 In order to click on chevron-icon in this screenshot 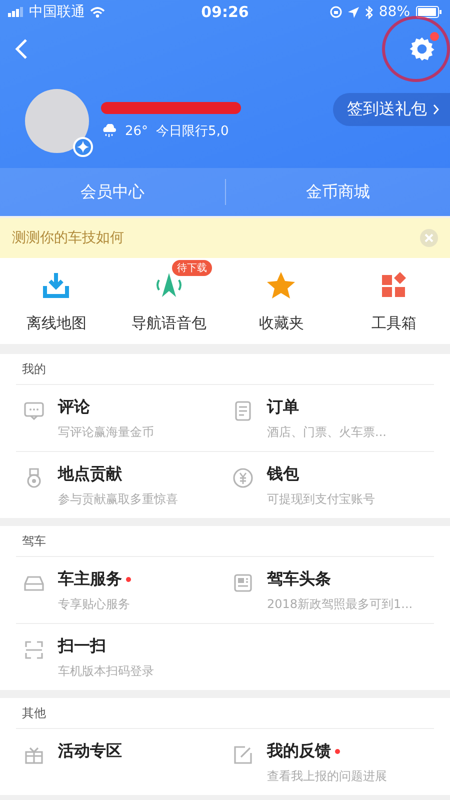, I will do `click(436, 109)`.